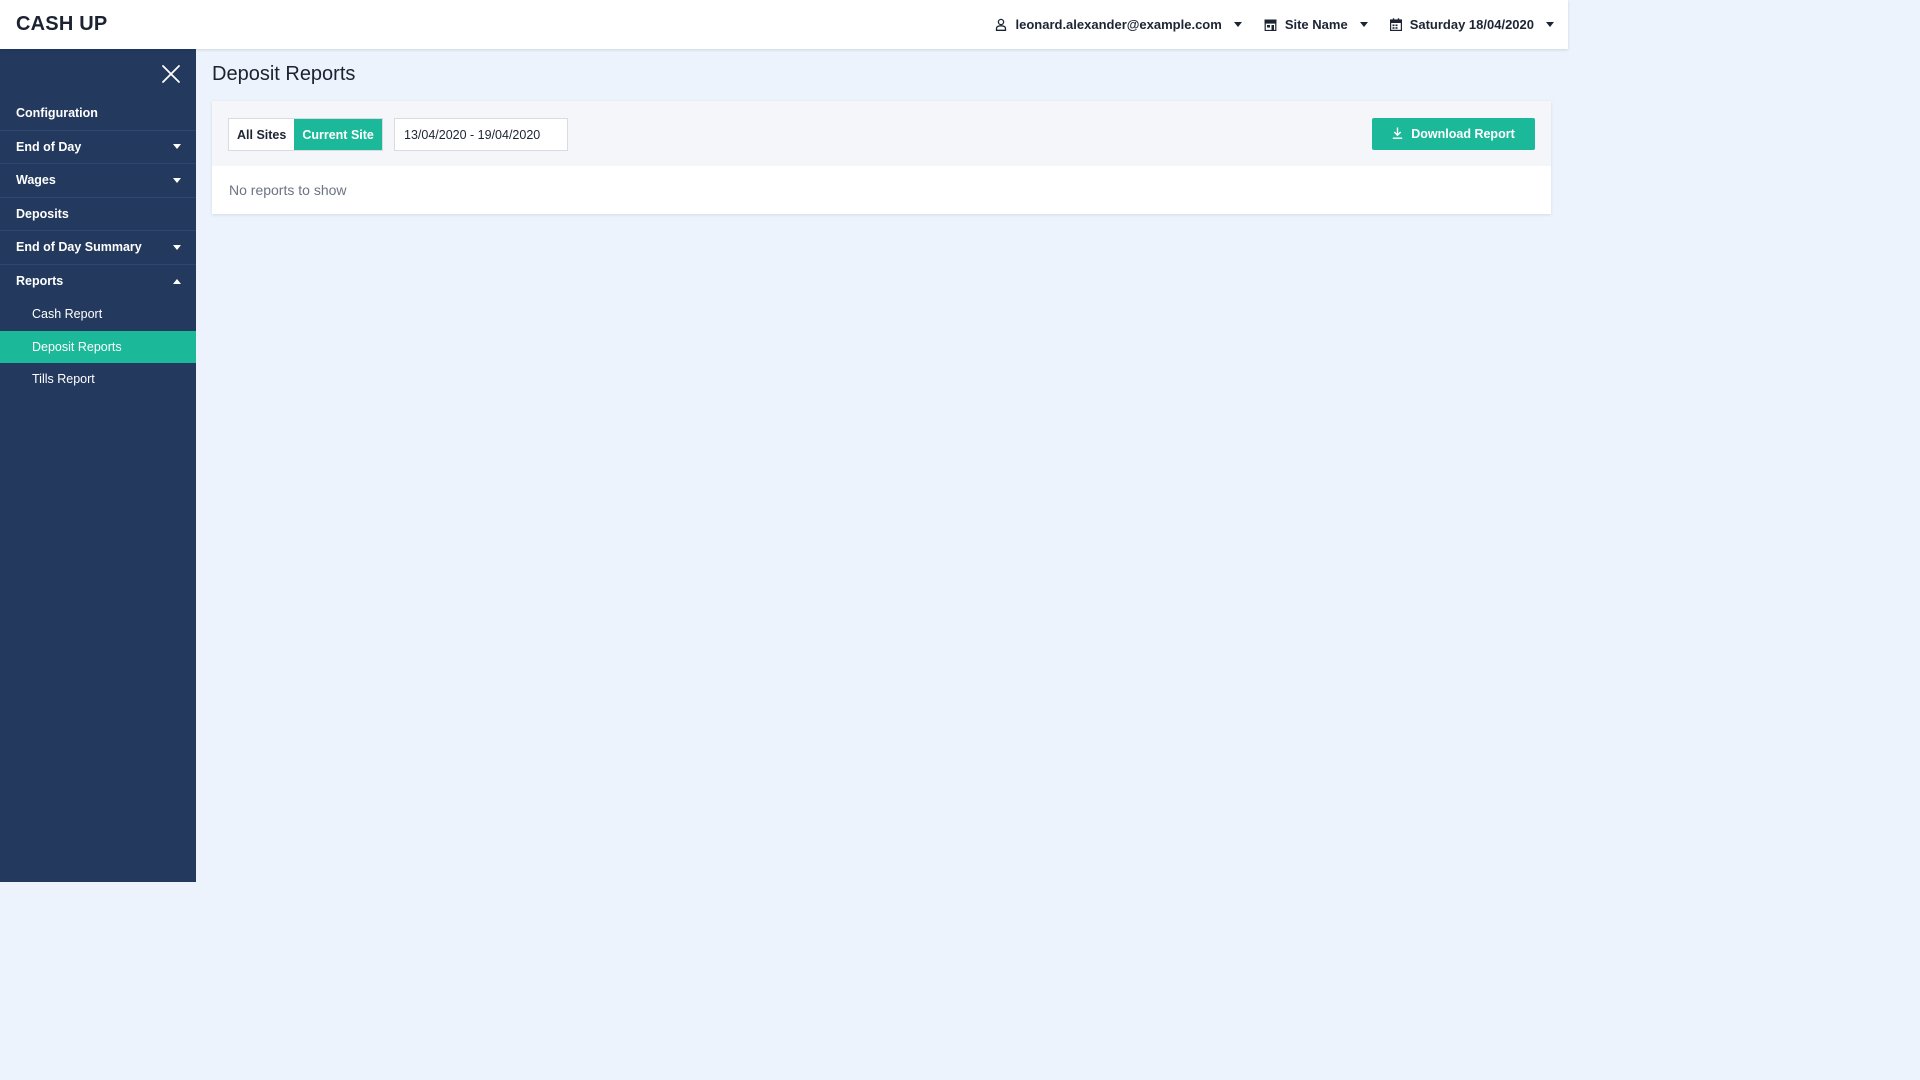 The image size is (1920, 1080). Describe the element at coordinates (171, 74) in the screenshot. I see `close-icon` at that location.